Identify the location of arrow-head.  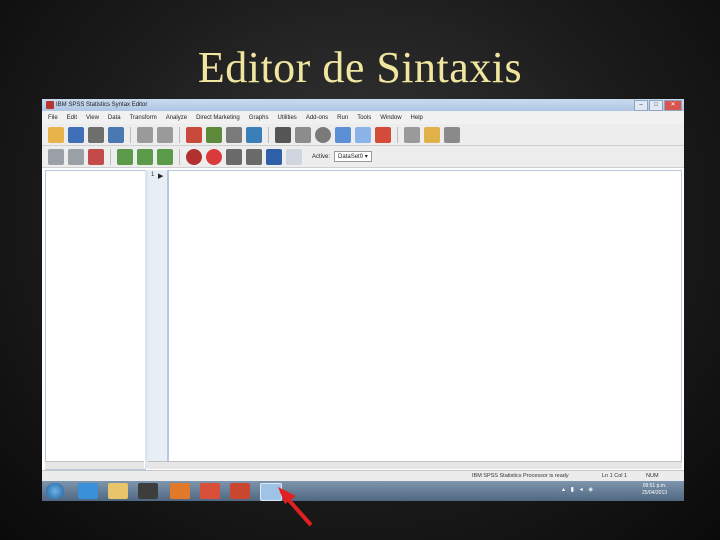
(287, 495).